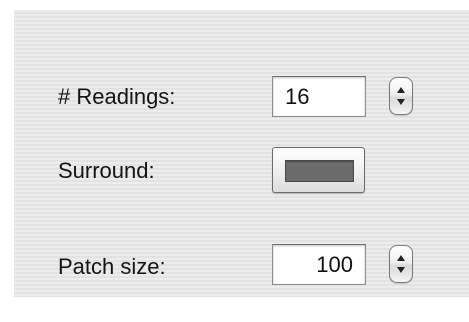  What do you see at coordinates (401, 105) in the screenshot?
I see `readings-decrement-button` at bounding box center [401, 105].